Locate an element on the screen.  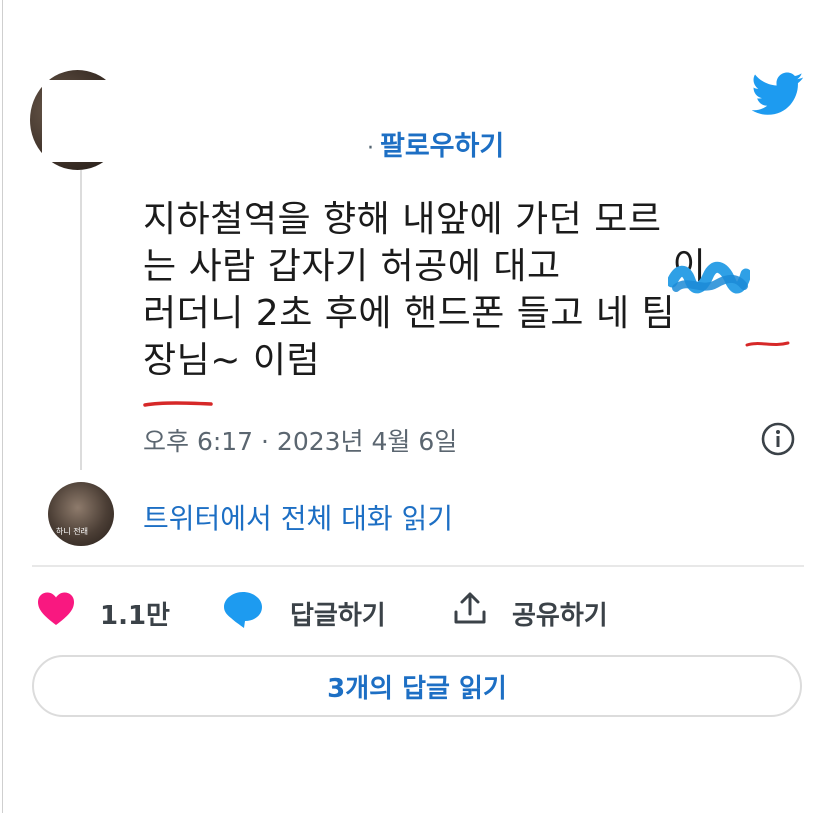
tweet-timestamp: 오후 6:17 · 2023년 4월 6일 is located at coordinates (300, 440).